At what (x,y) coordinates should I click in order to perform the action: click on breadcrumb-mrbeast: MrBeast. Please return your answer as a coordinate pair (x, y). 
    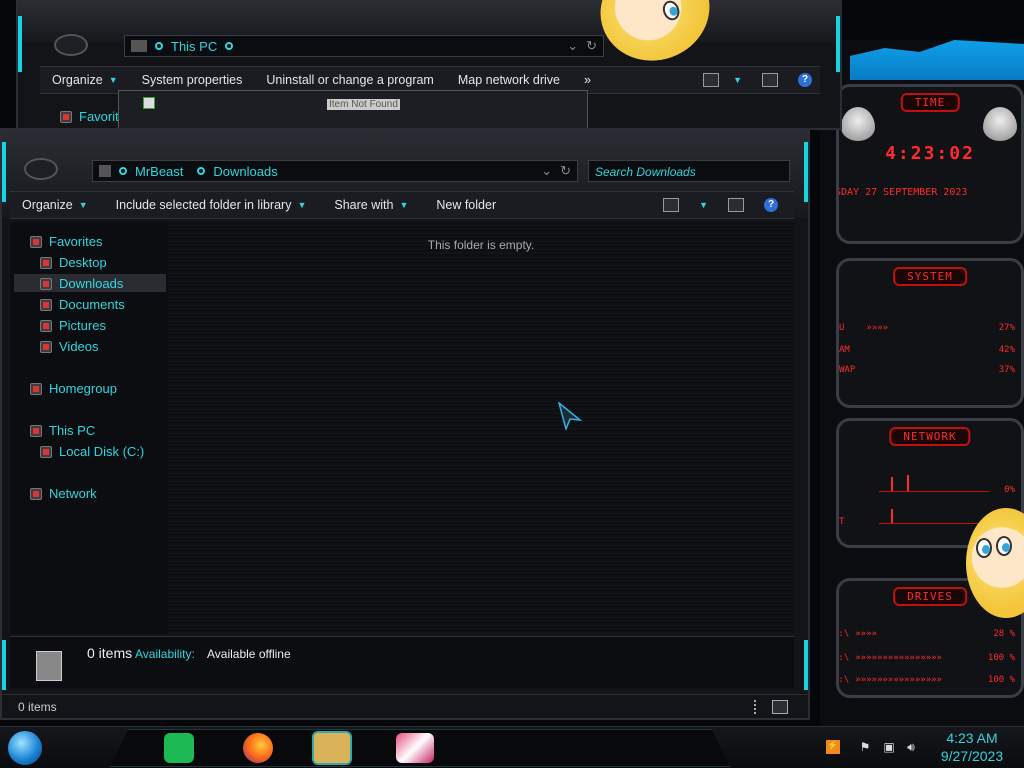
    Looking at the image, I should click on (159, 171).